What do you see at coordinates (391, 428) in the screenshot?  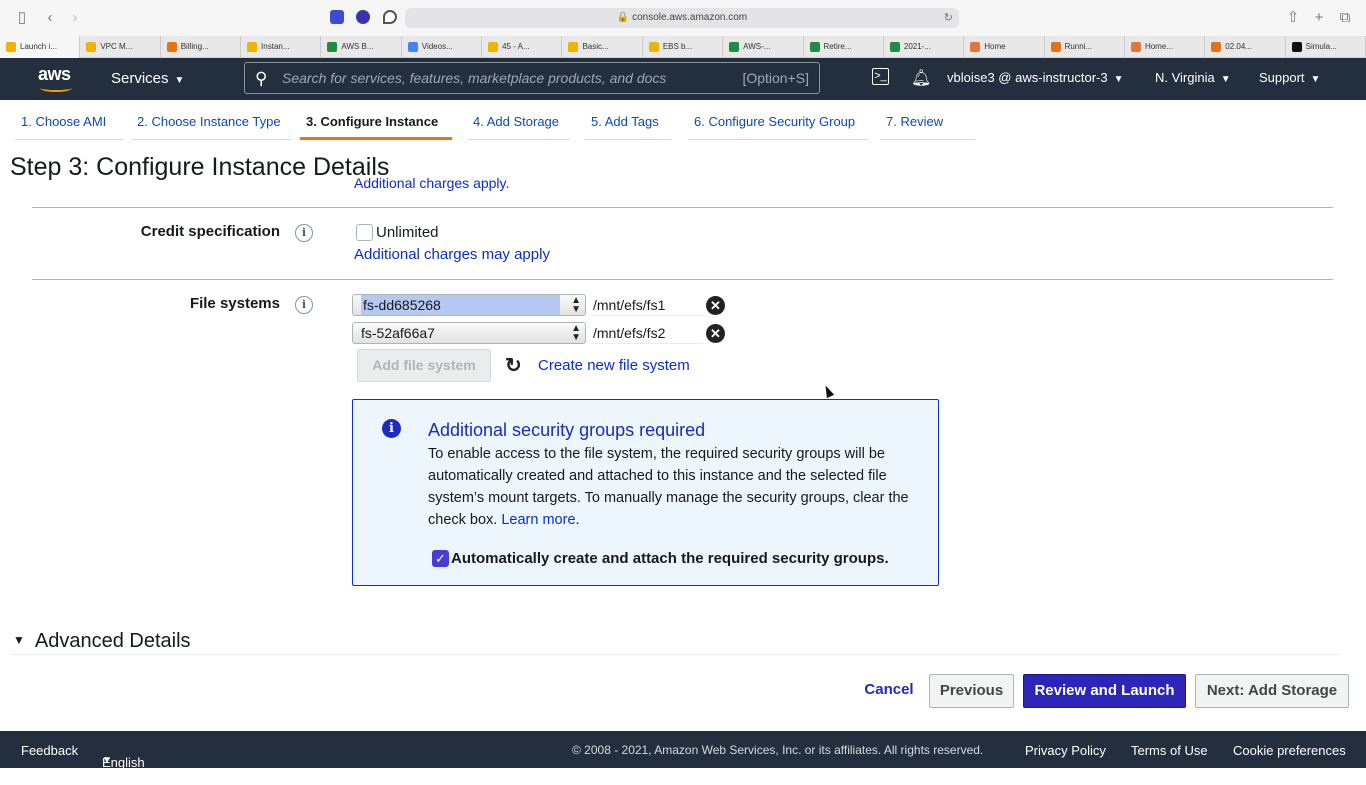 I see `info-filled-icon: i` at bounding box center [391, 428].